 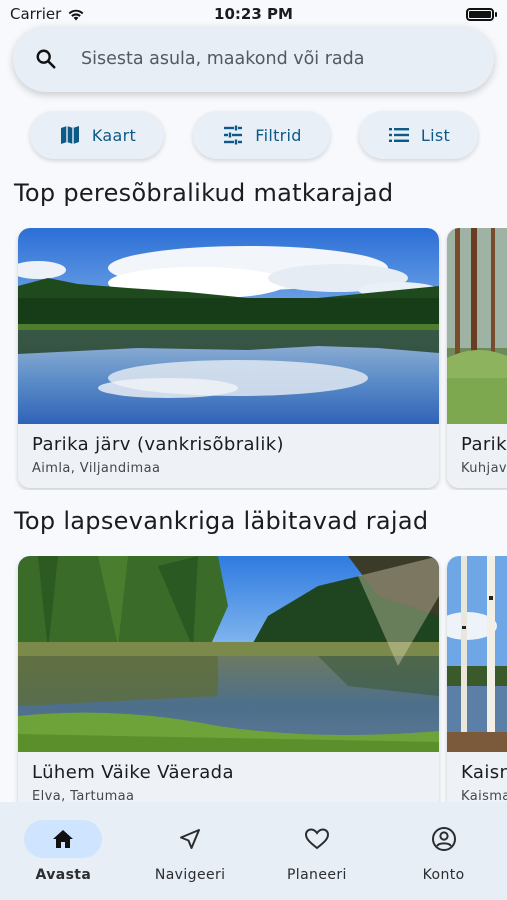 I want to click on map-button-label: Kaart, so click(x=114, y=135).